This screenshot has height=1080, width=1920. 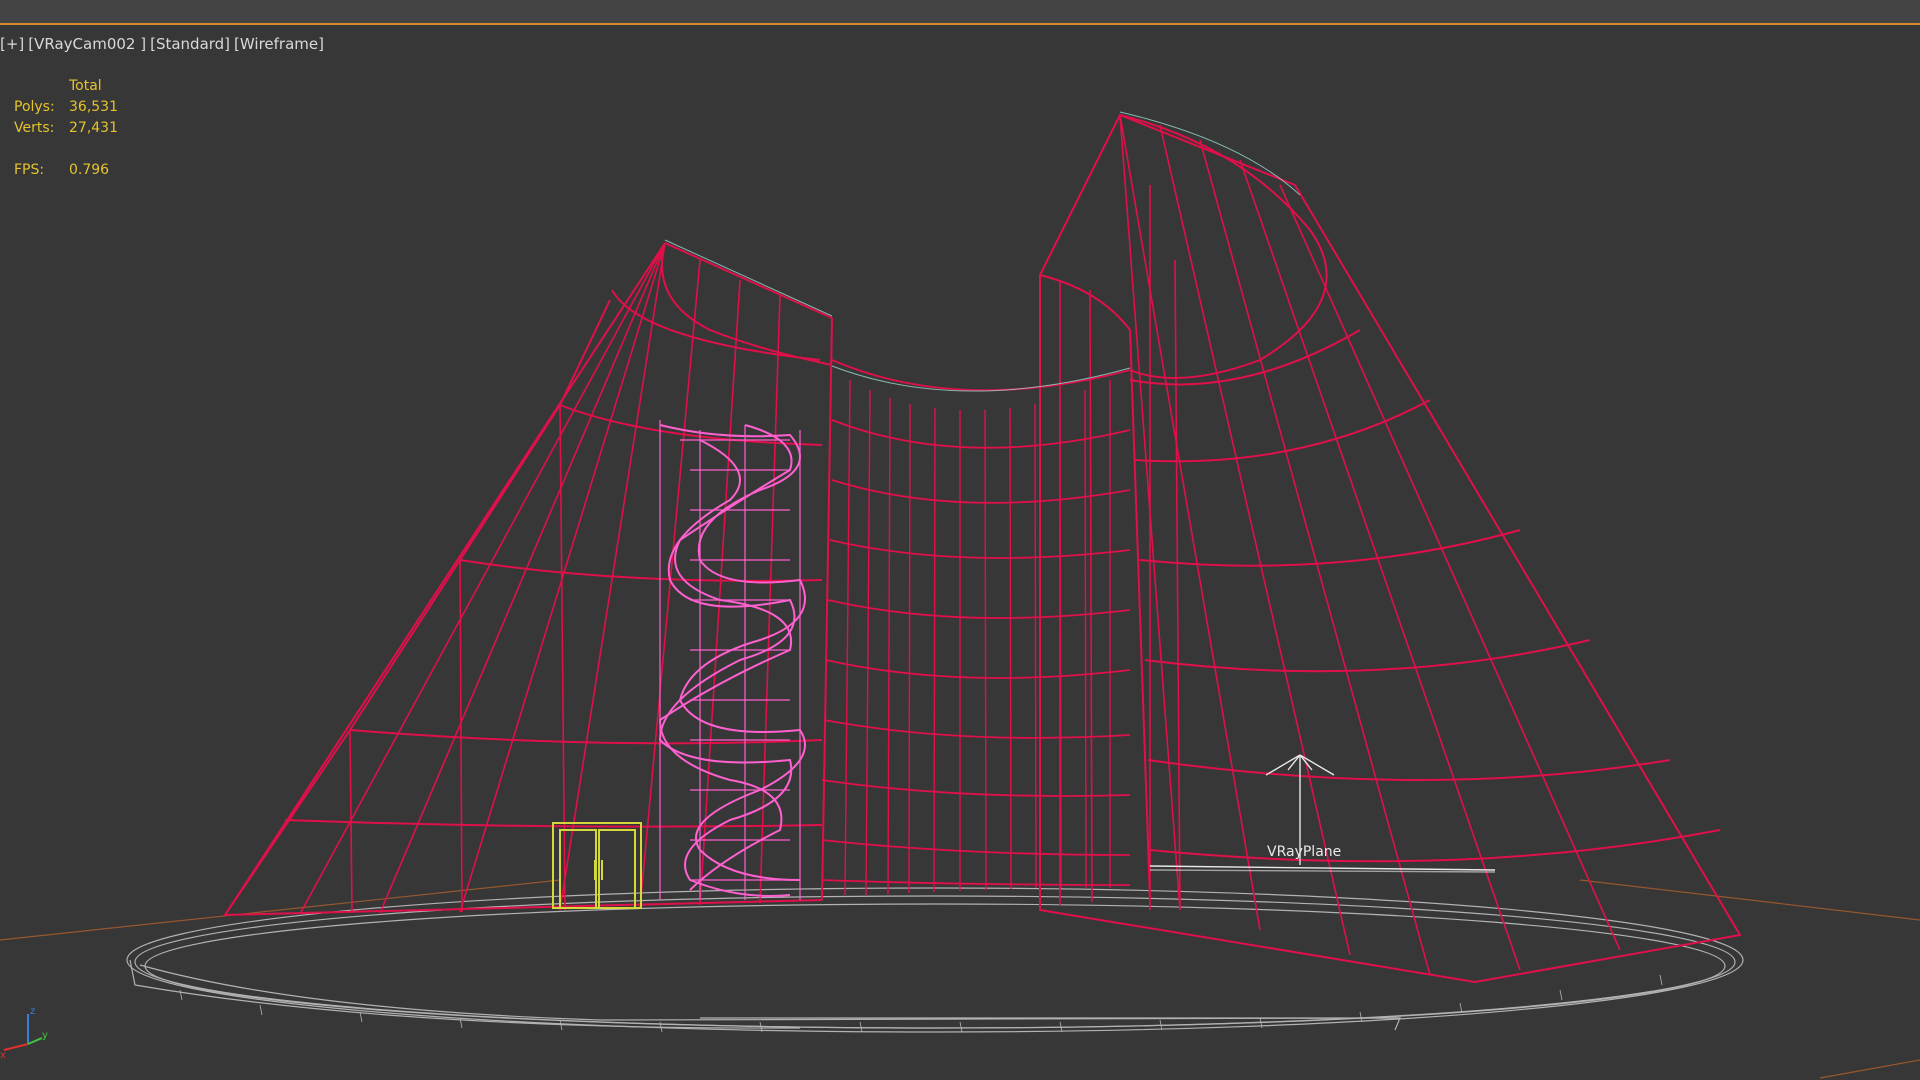 I want to click on axis-x-label: x, so click(x=3, y=1055).